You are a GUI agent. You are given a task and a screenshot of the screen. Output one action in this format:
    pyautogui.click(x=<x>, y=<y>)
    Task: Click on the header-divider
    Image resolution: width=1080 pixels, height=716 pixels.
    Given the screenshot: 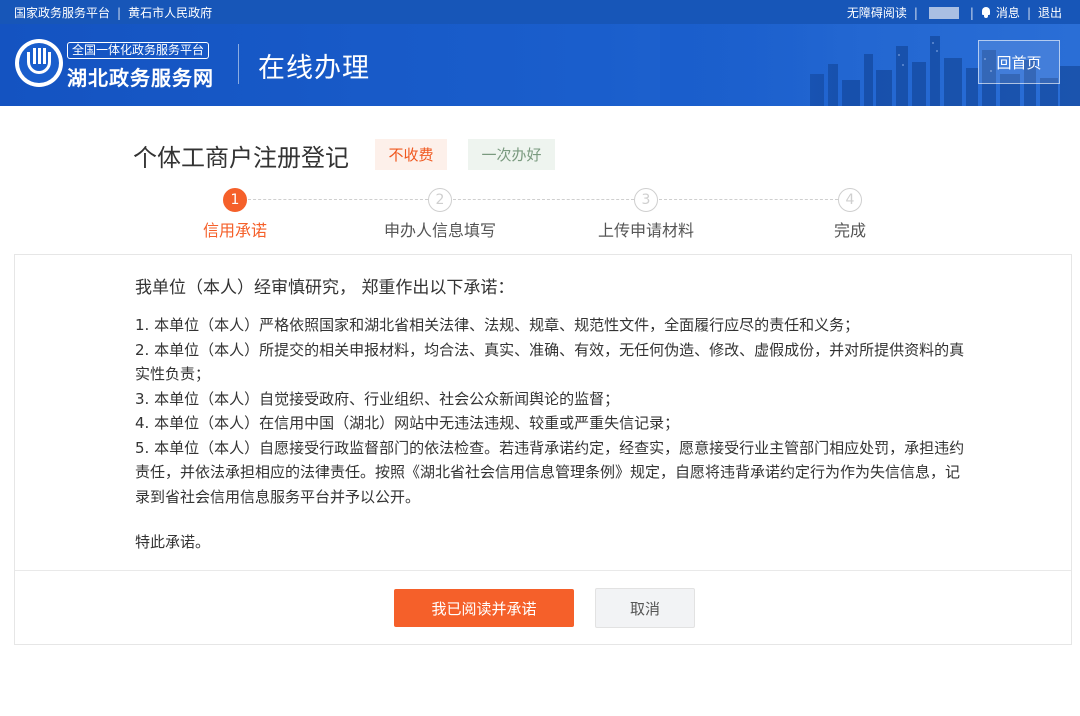 What is the action you would take?
    pyautogui.click(x=238, y=64)
    